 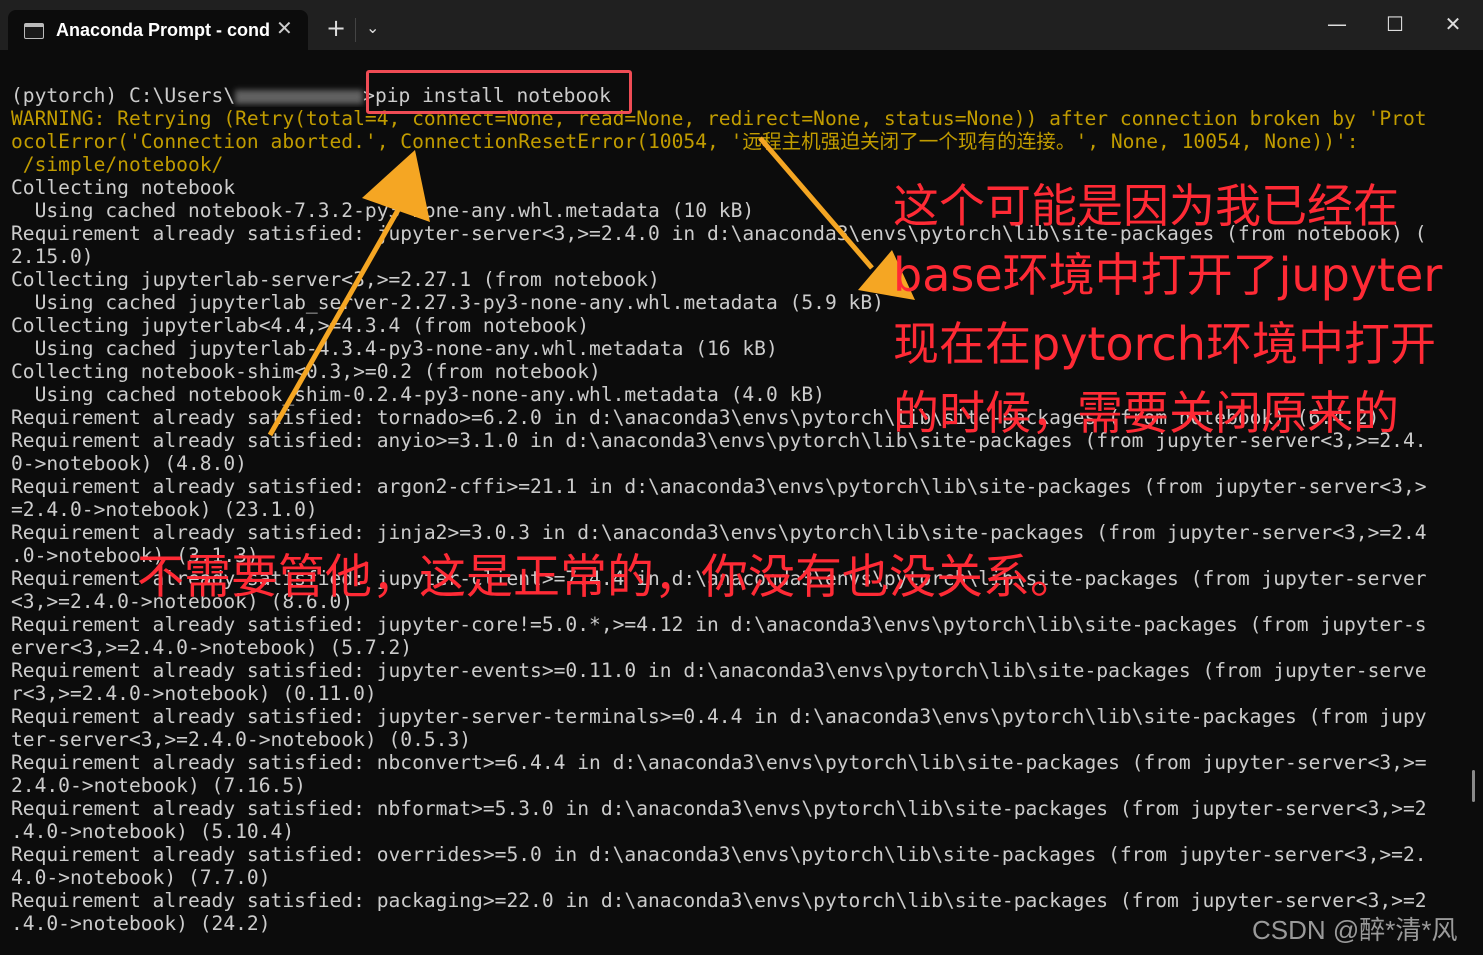 I want to click on terminal-icon, so click(x=34, y=31).